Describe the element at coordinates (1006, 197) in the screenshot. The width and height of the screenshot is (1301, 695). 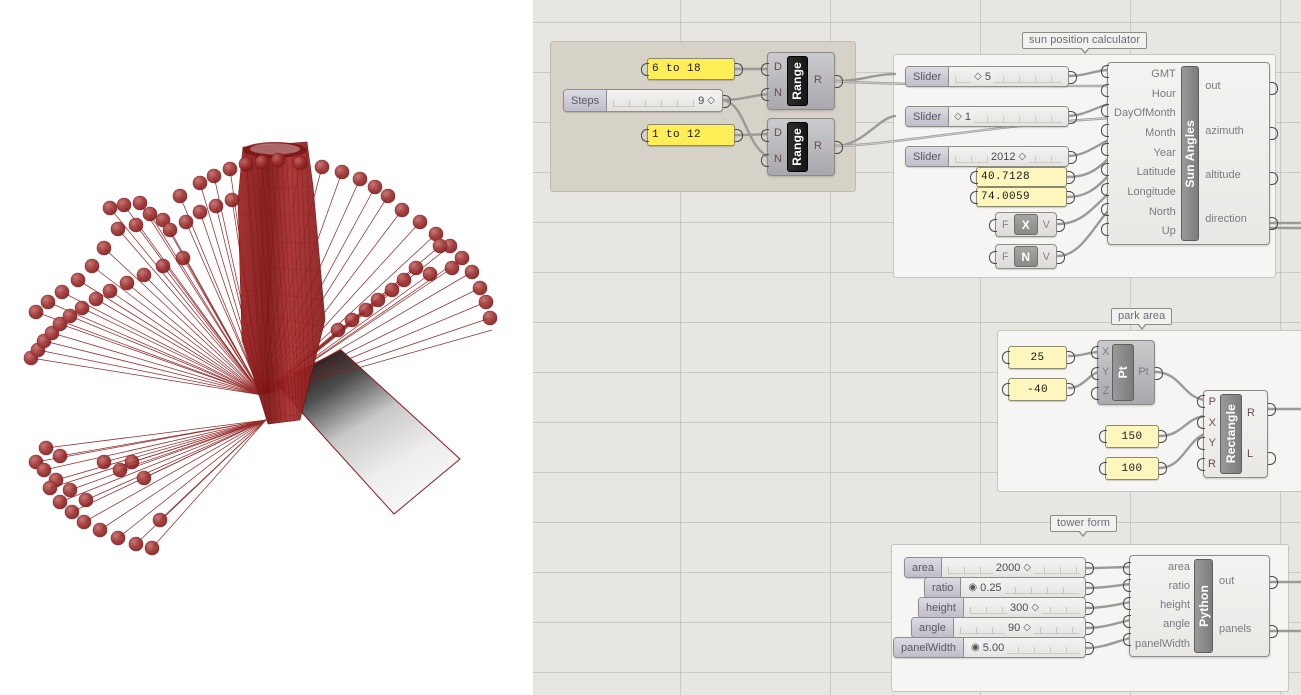
I see `panel-longitude-text: 74.0059` at that location.